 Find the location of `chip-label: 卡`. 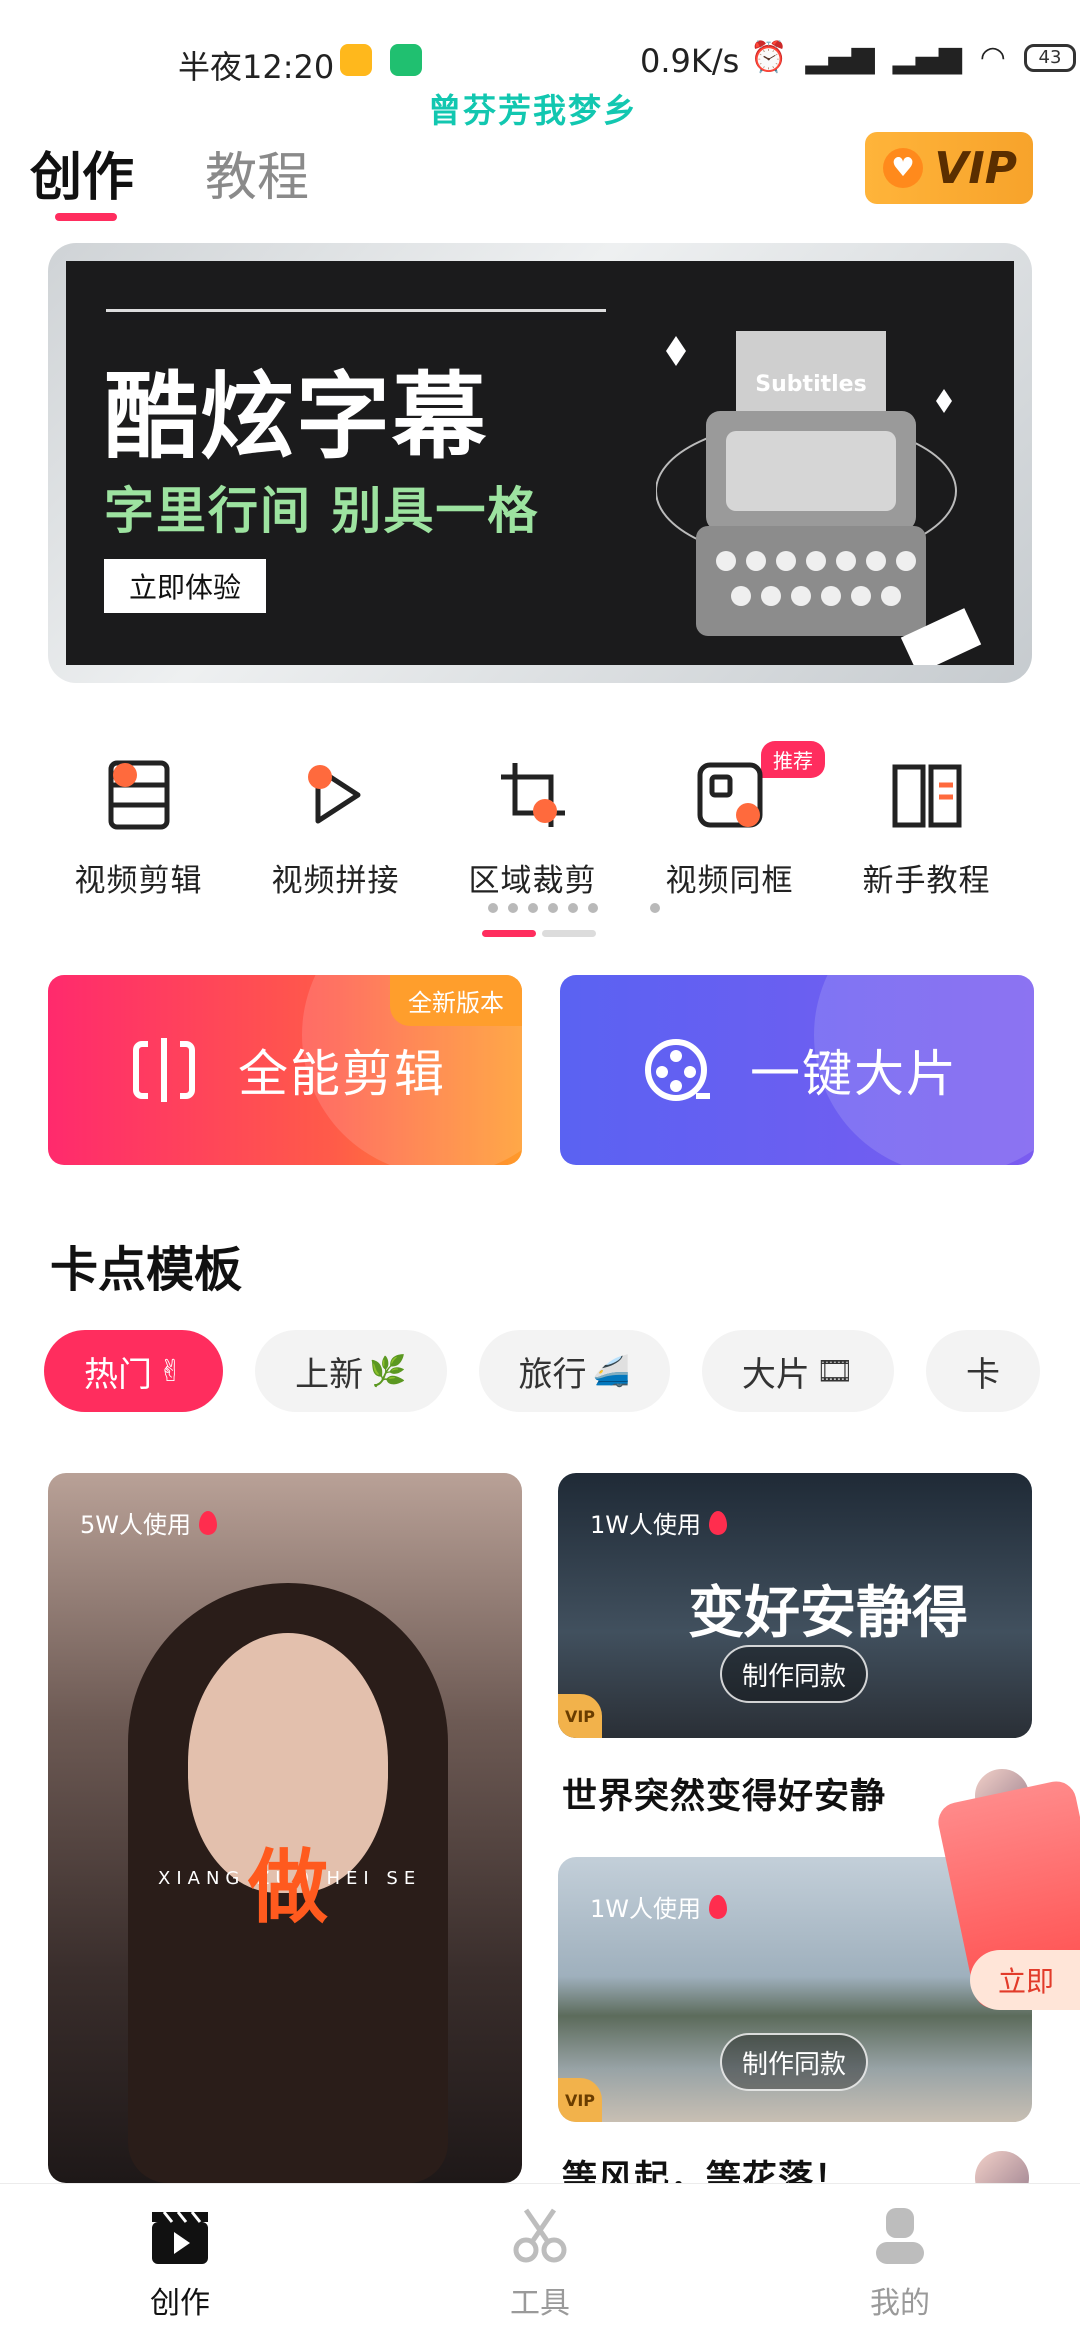

chip-label: 卡 is located at coordinates (982, 1374).